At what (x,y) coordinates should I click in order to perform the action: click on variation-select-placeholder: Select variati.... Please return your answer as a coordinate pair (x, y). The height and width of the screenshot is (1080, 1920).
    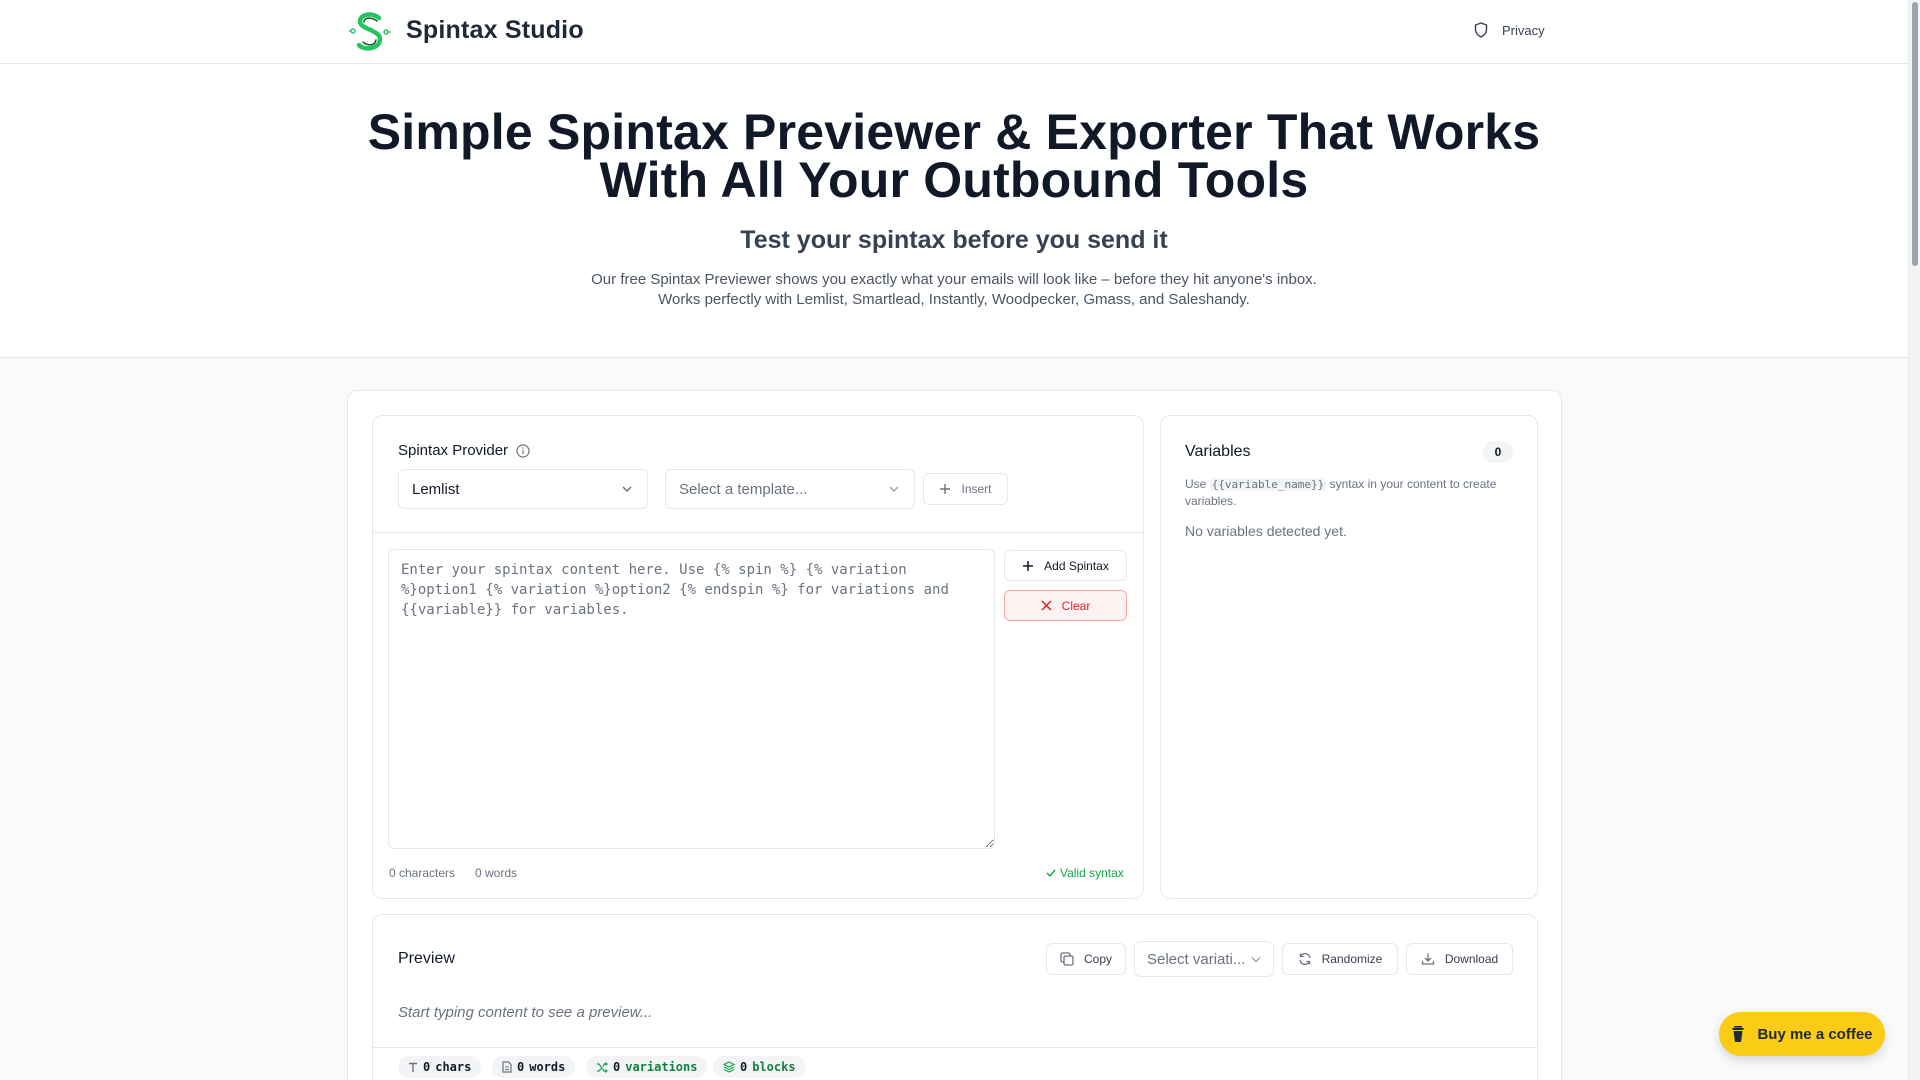
    Looking at the image, I should click on (1196, 959).